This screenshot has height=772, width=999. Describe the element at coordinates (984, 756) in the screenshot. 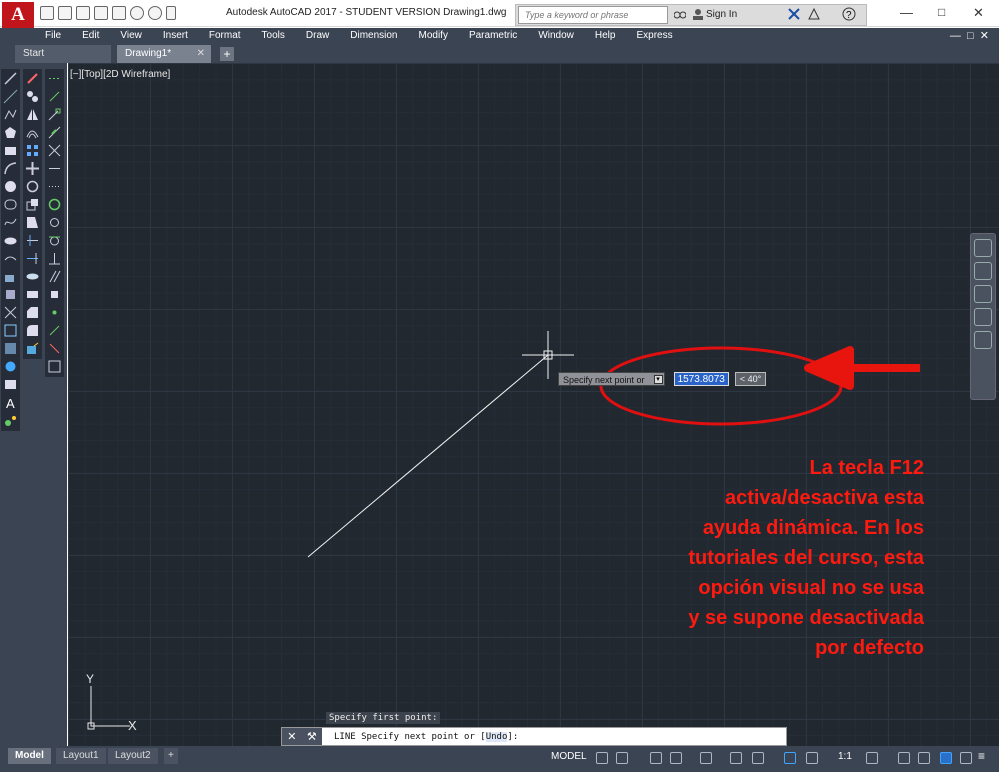

I see `customize-menu-icon: ≡` at that location.